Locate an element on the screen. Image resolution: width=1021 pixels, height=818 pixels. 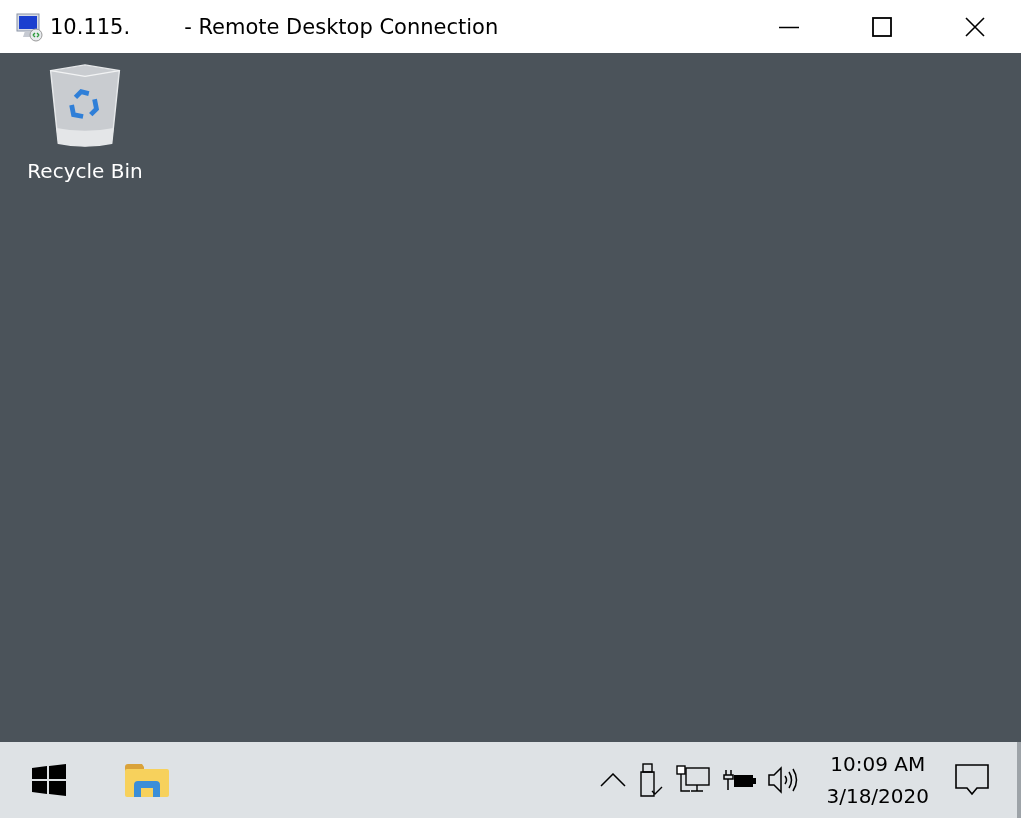
clock: 10:09 AM 3/18/2020 is located at coordinates (877, 780).